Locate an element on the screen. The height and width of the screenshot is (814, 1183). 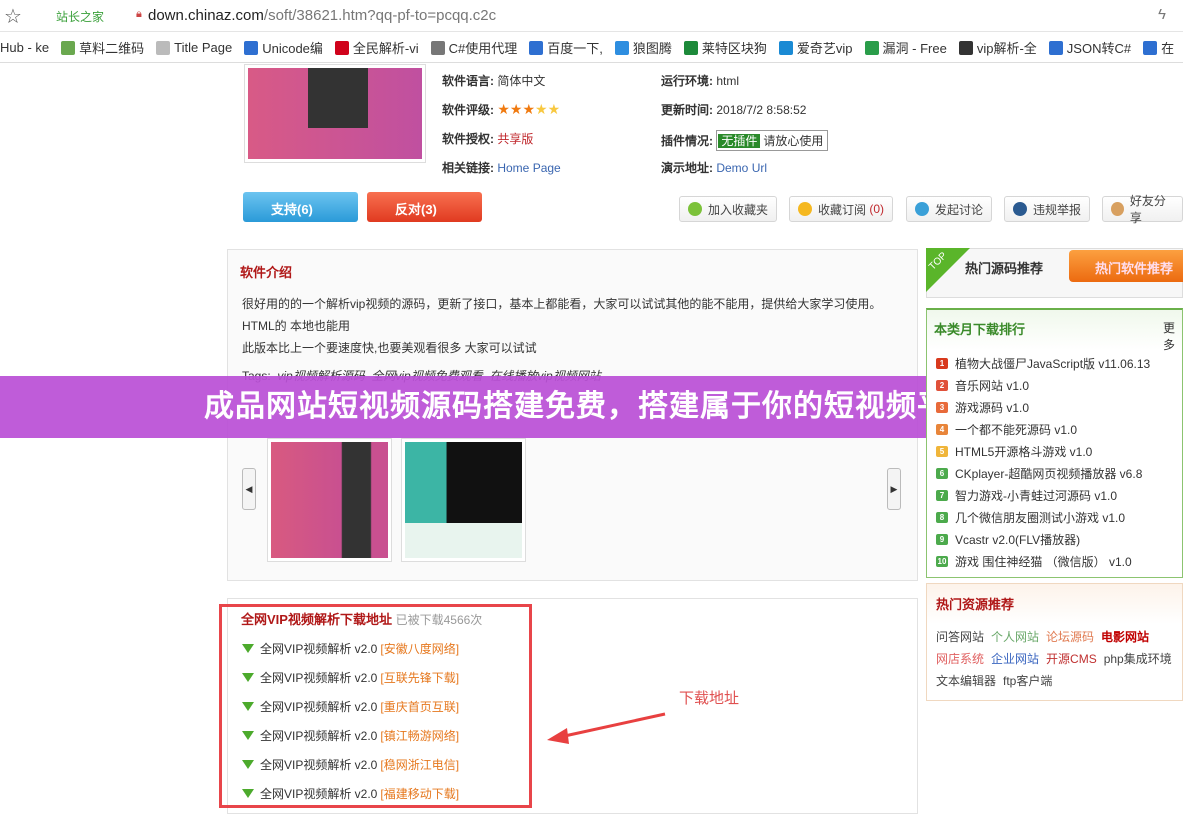
resource-link: 文本编辑器 is located at coordinates (966, 681).